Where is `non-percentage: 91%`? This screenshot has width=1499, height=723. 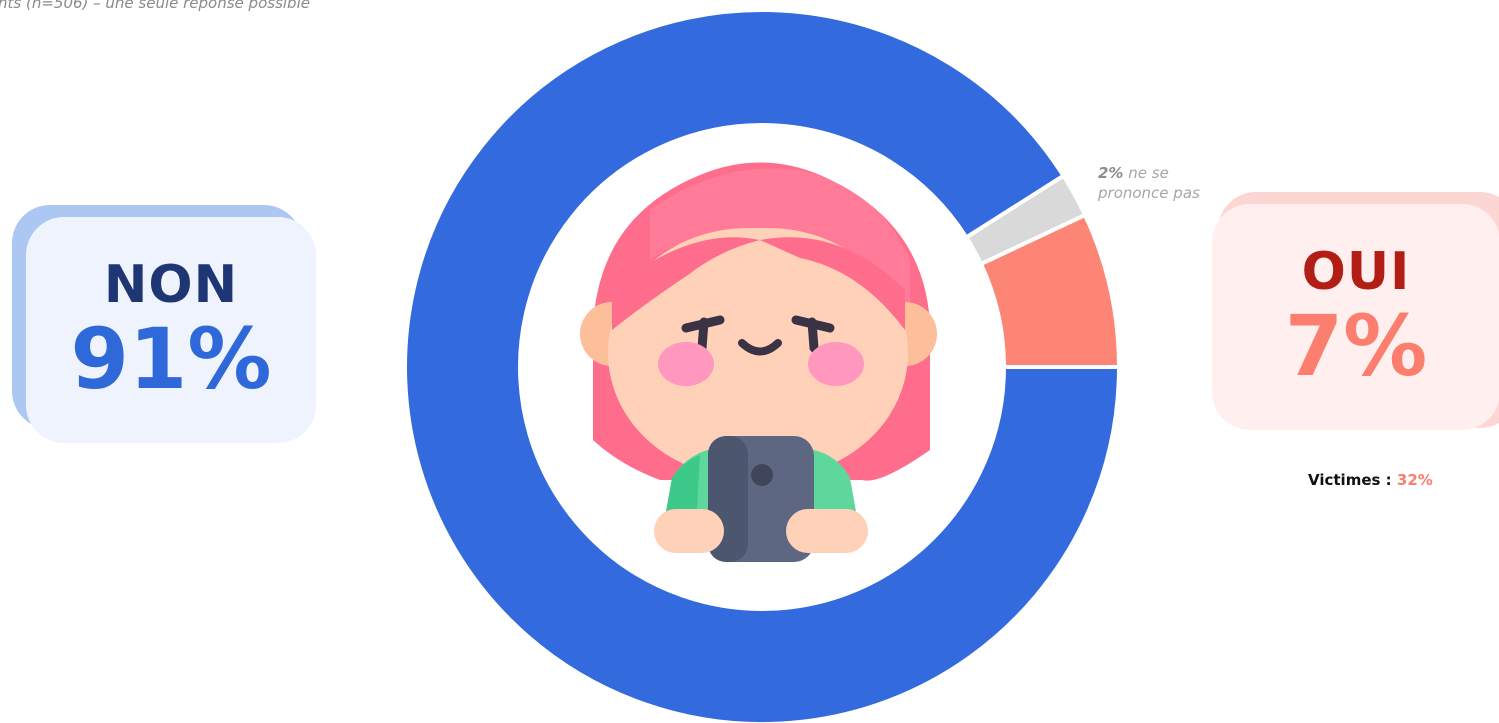 non-percentage: 91% is located at coordinates (171, 359).